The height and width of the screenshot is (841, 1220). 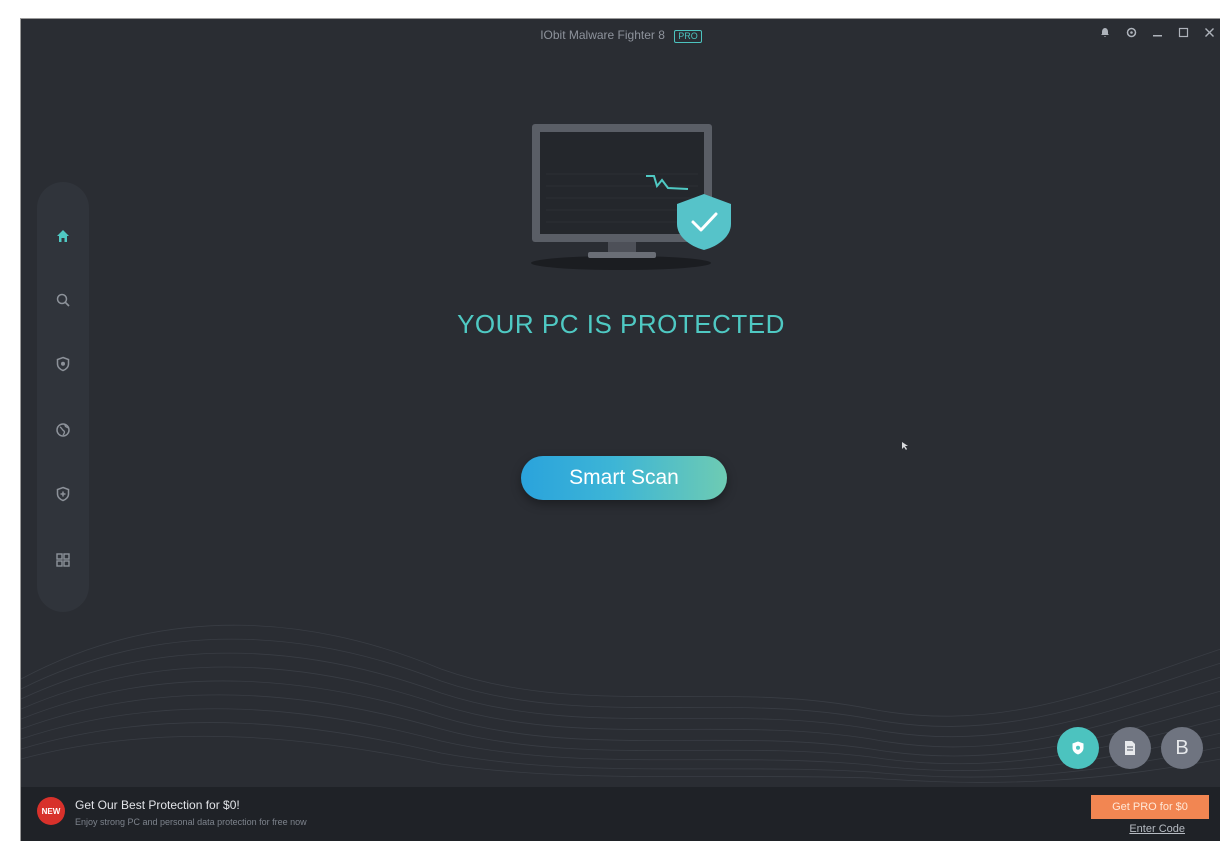 I want to click on smart-scan-button: Smart Scan, so click(x=624, y=478).